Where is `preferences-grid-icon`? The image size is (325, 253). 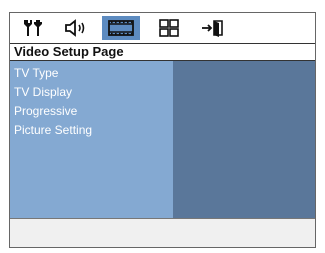
preferences-grid-icon is located at coordinates (169, 28).